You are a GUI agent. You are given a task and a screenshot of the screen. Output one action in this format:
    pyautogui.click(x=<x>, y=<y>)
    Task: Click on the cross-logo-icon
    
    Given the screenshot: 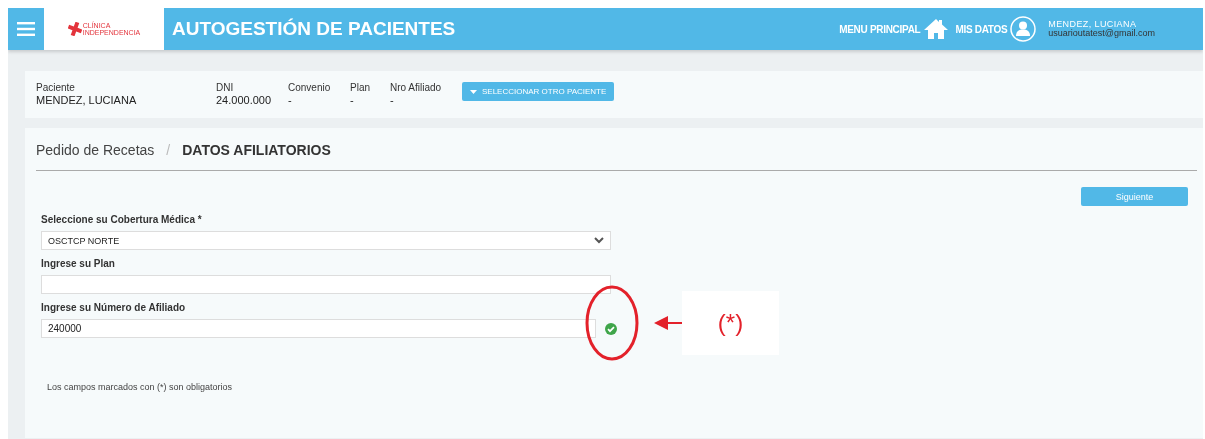 What is the action you would take?
    pyautogui.click(x=74, y=29)
    